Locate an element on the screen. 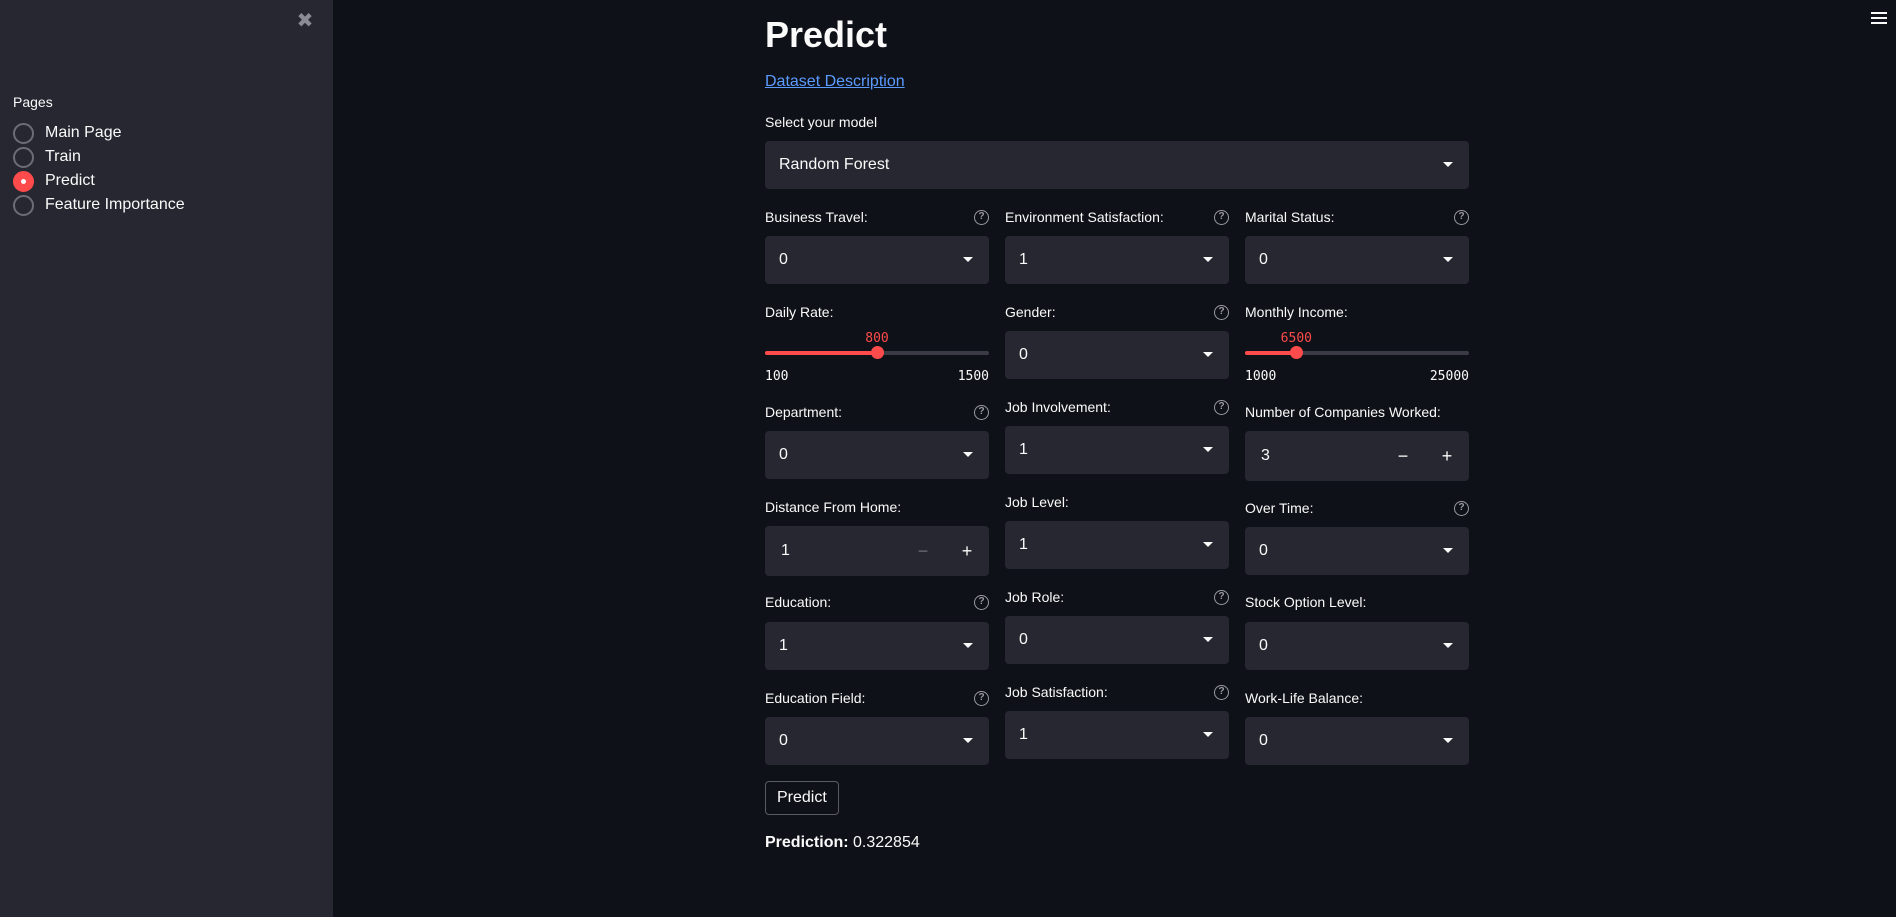 This screenshot has width=1896, height=917. radio-predict: Predict is located at coordinates (99, 181).